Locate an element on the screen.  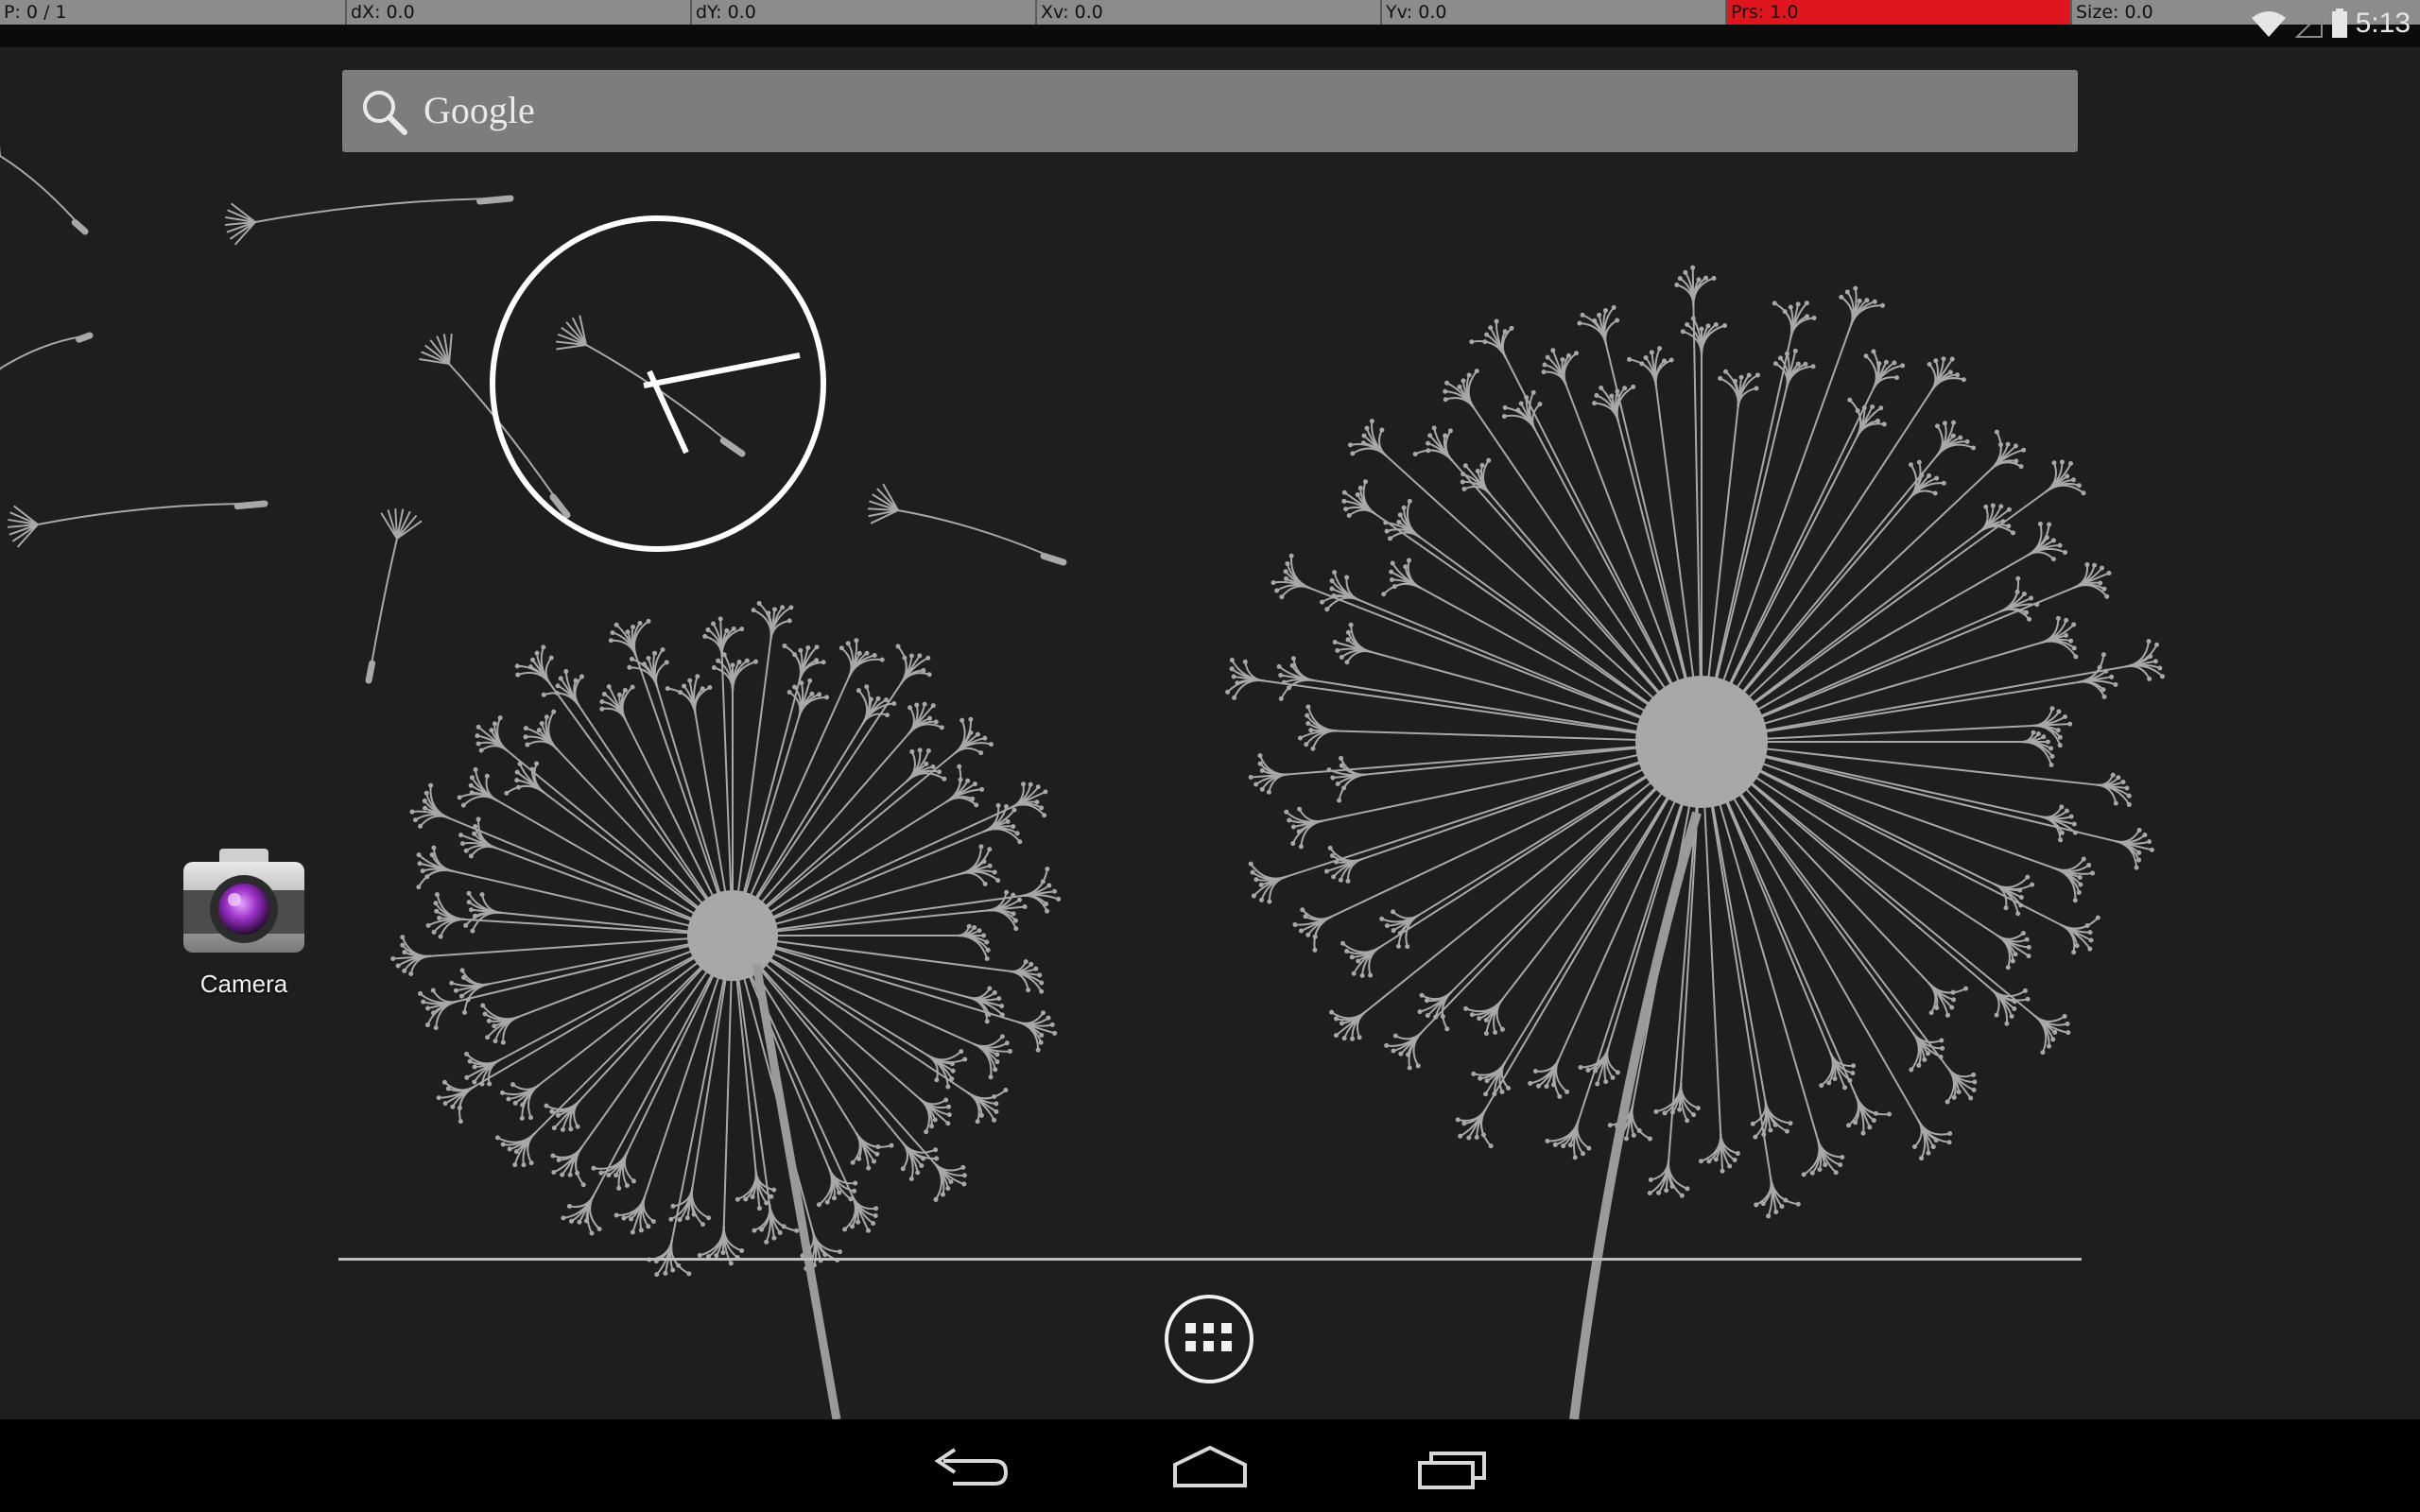
dandelion-left is located at coordinates (726, 939).